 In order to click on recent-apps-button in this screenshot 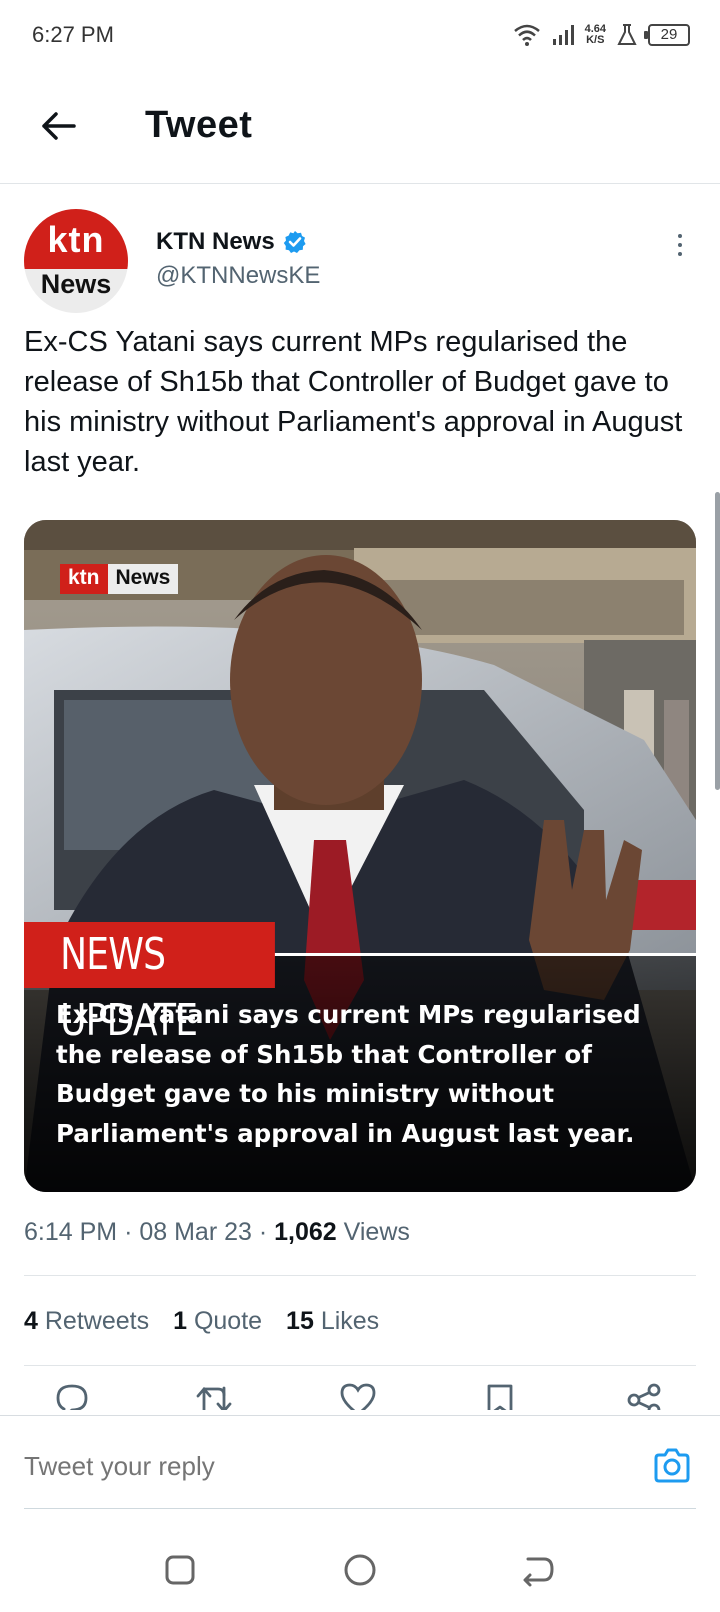, I will do `click(180, 1570)`.